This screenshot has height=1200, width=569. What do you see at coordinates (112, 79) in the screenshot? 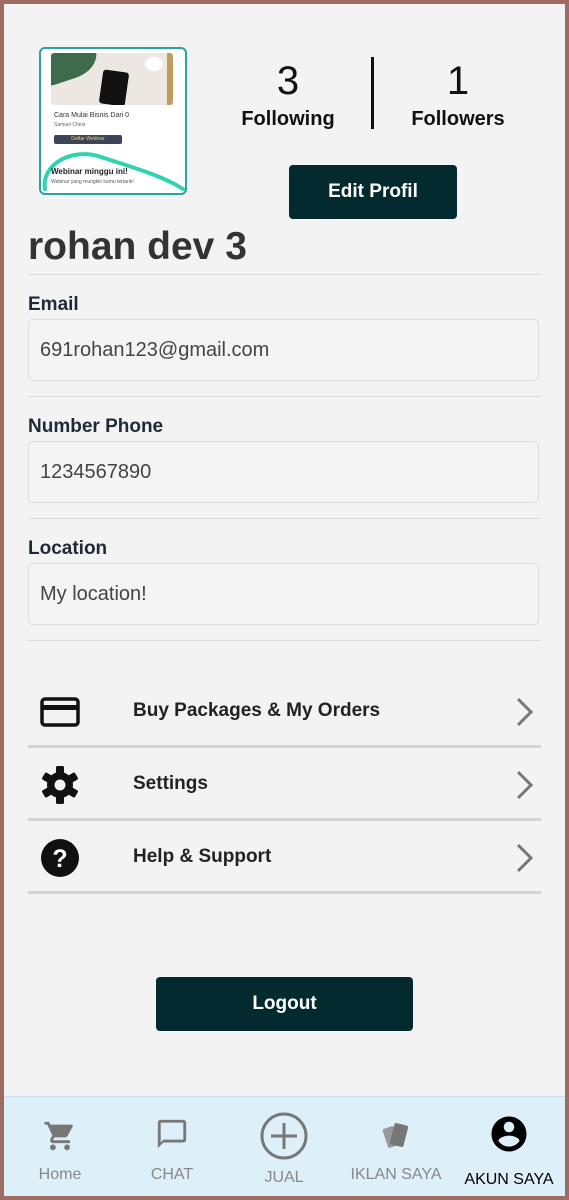
I see `avatar-photo` at bounding box center [112, 79].